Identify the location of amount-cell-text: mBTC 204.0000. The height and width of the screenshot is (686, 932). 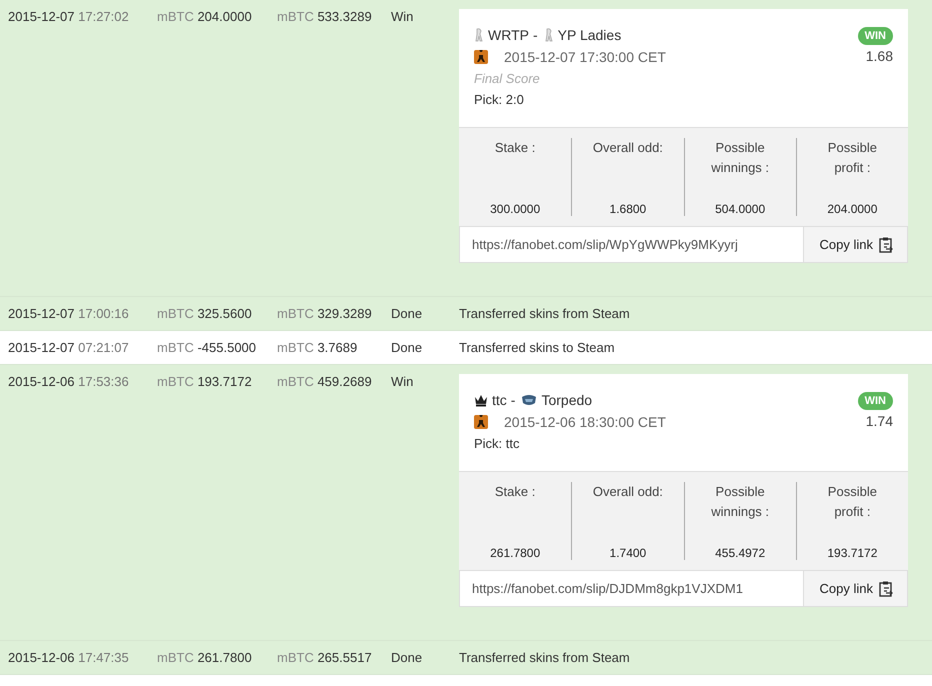
(205, 16).